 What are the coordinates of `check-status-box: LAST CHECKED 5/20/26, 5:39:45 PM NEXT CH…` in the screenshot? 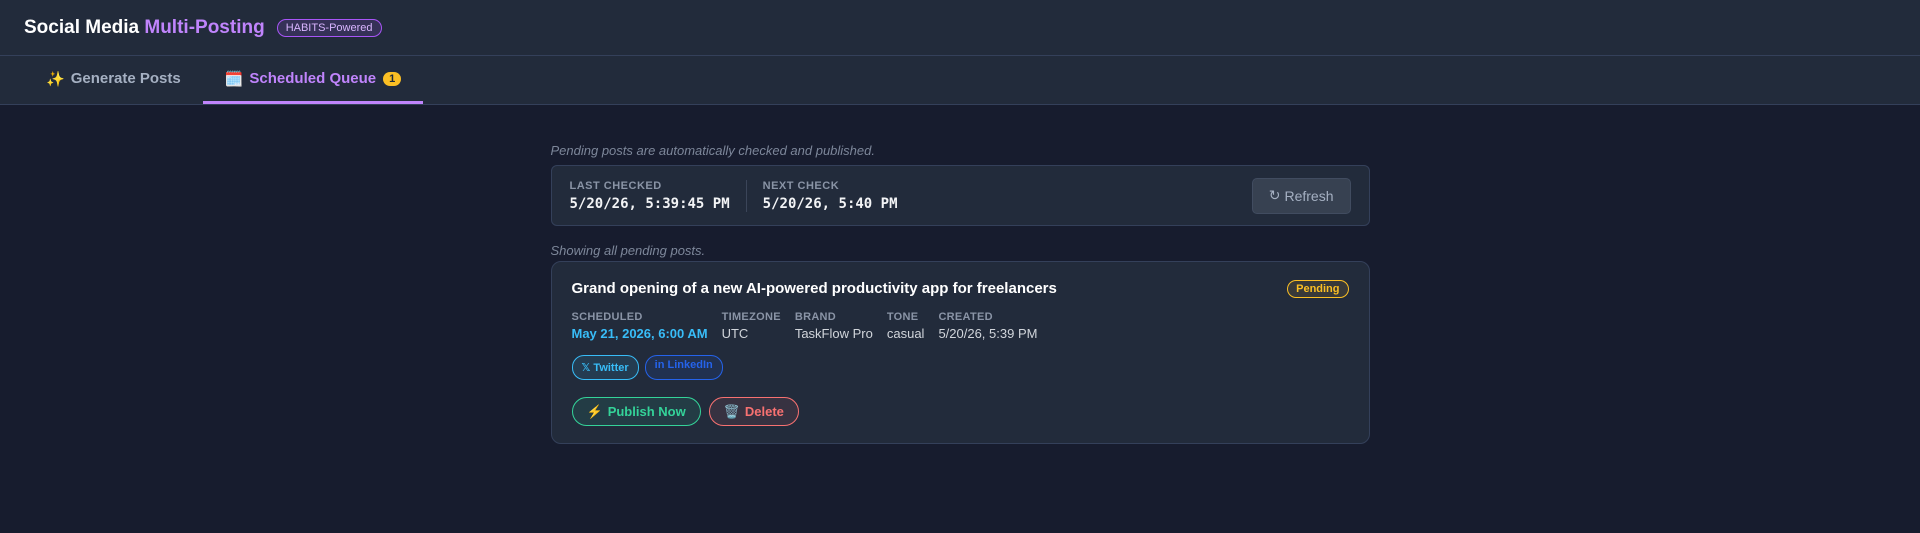 It's located at (960, 195).